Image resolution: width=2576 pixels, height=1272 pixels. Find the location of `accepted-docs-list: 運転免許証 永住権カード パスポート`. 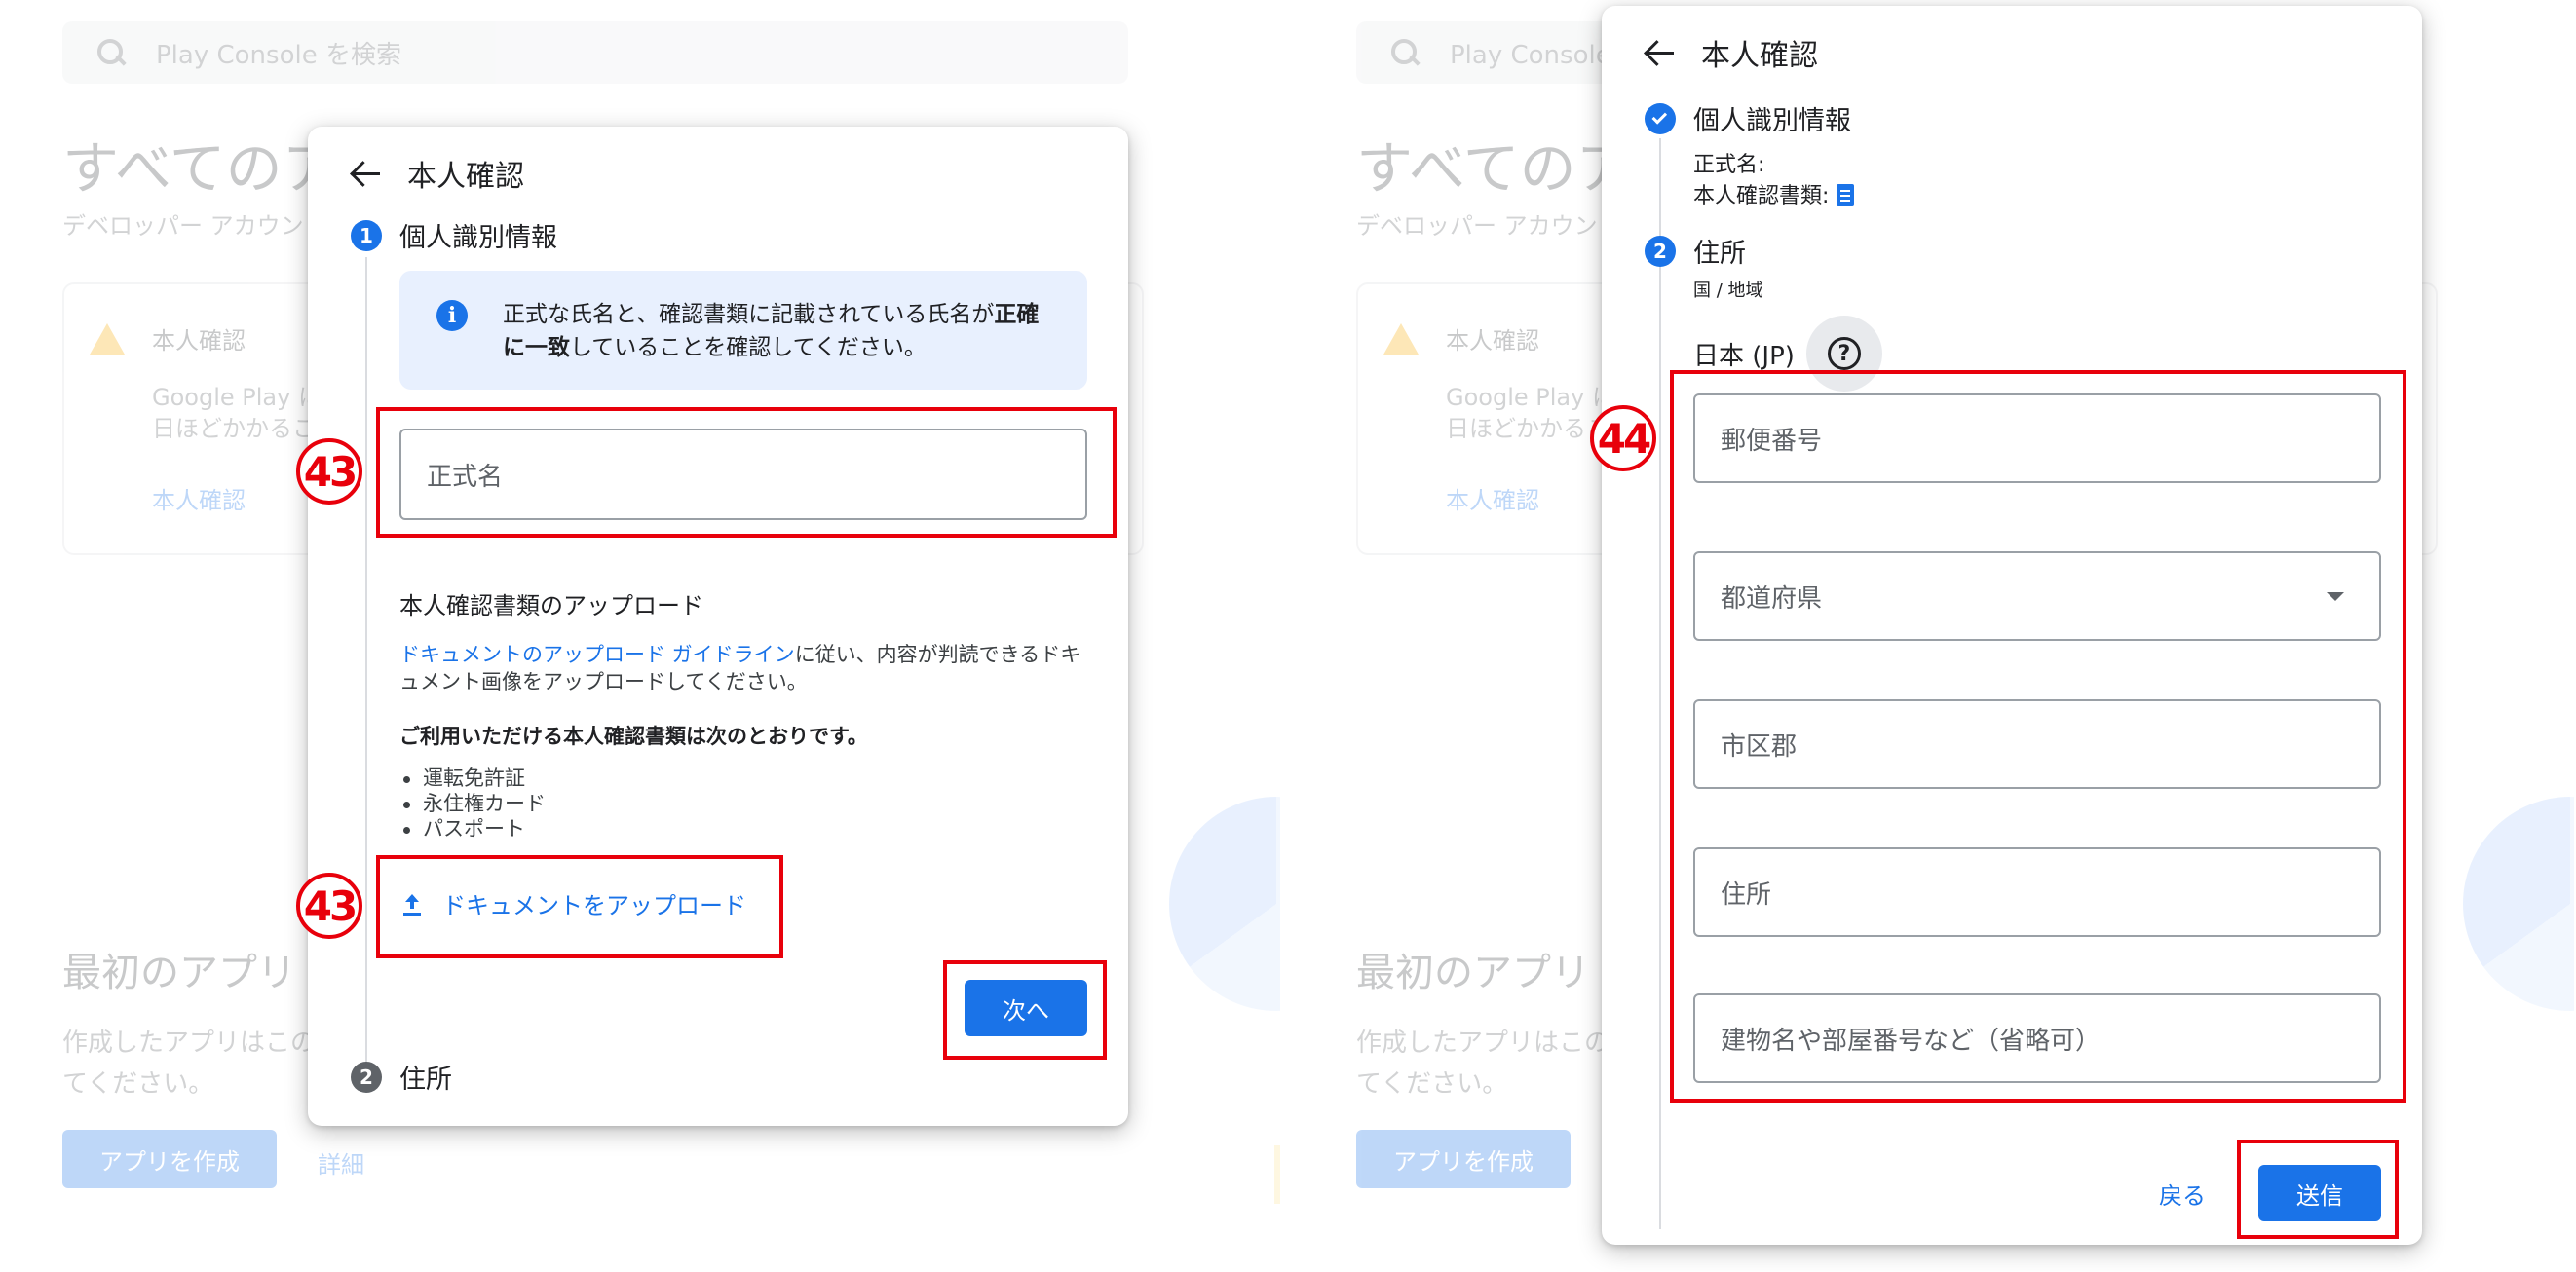

accepted-docs-list: 運転免許証 永住権カード パスポート is located at coordinates (472, 804).